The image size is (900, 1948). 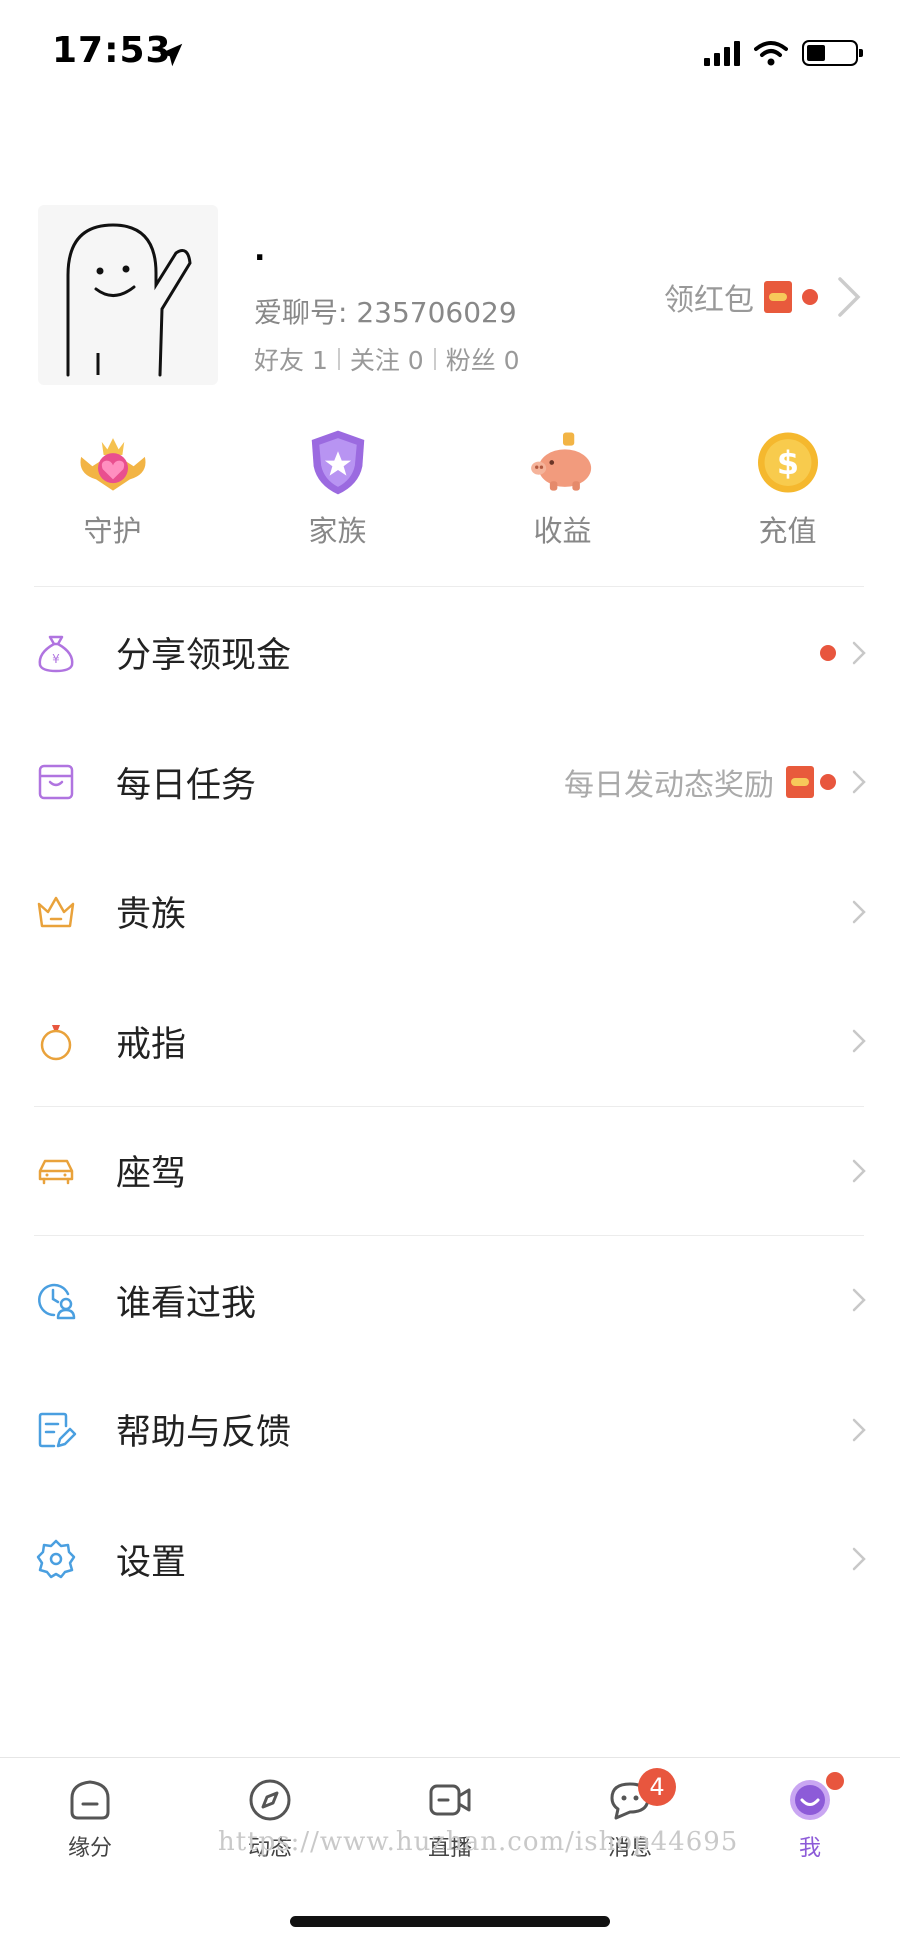 What do you see at coordinates (450, 1430) in the screenshot?
I see `menu-item-help-feedback: 帮助与反馈` at bounding box center [450, 1430].